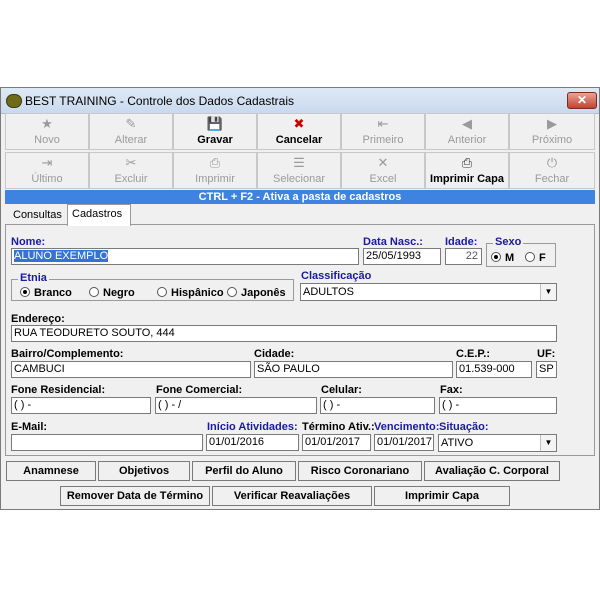 This screenshot has width=600, height=600. Describe the element at coordinates (131, 123) in the screenshot. I see `edit-icon: ✎` at that location.